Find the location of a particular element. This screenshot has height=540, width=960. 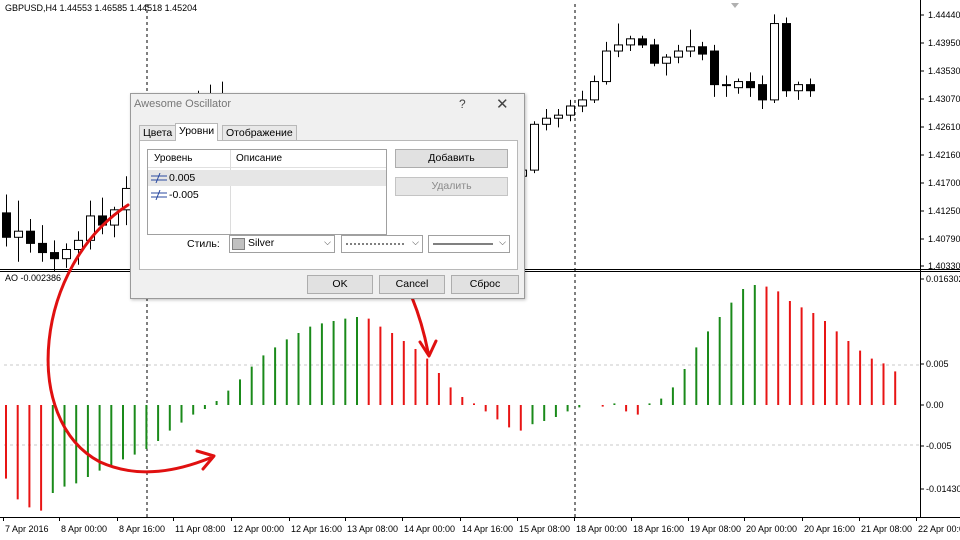

ao-axis: 0.016302 0.005 0.00 -0.005 -0.014306 is located at coordinates (940, 384).